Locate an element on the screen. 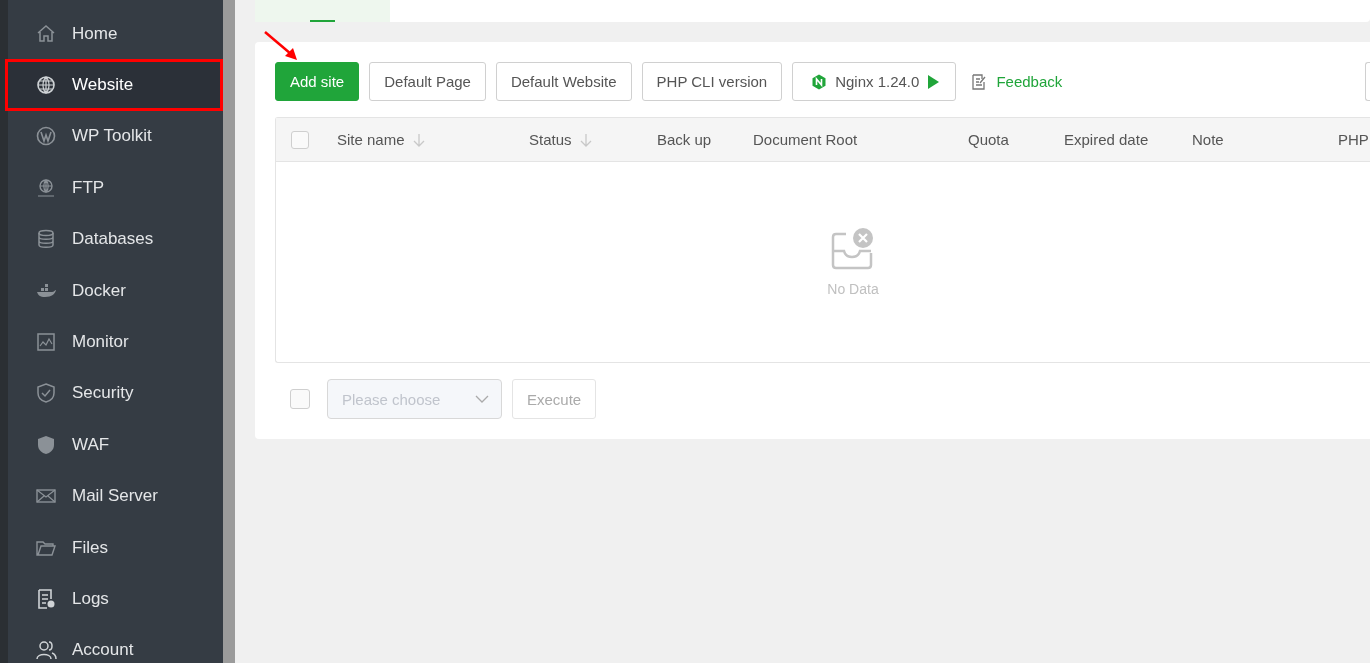 This screenshot has height=663, width=1370. toolbar-button: Default Website is located at coordinates (563, 81).